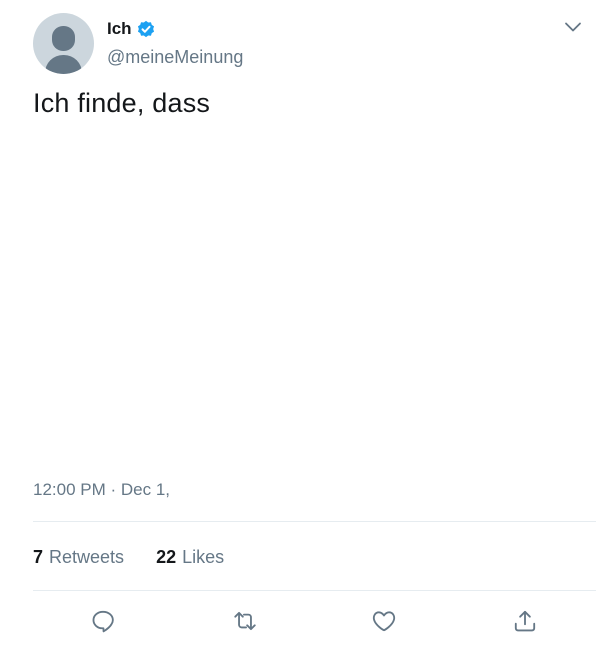 The height and width of the screenshot is (652, 600). What do you see at coordinates (87, 557) in the screenshot?
I see `retweets-label: Retweets` at bounding box center [87, 557].